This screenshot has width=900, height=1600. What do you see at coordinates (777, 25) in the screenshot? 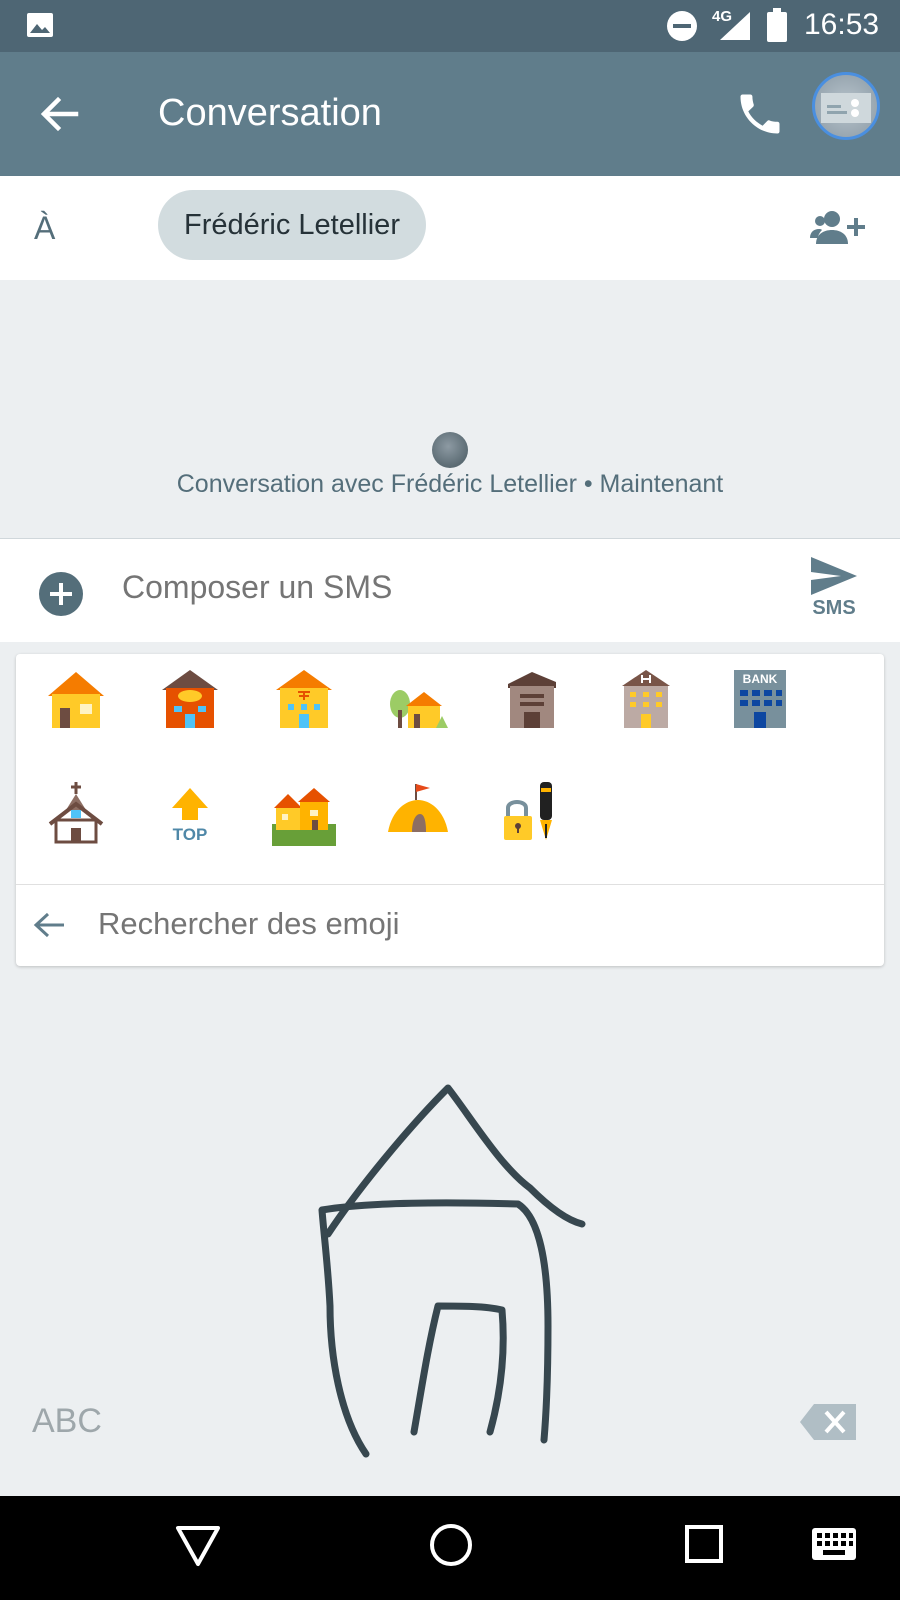
I see `battery-icon` at bounding box center [777, 25].